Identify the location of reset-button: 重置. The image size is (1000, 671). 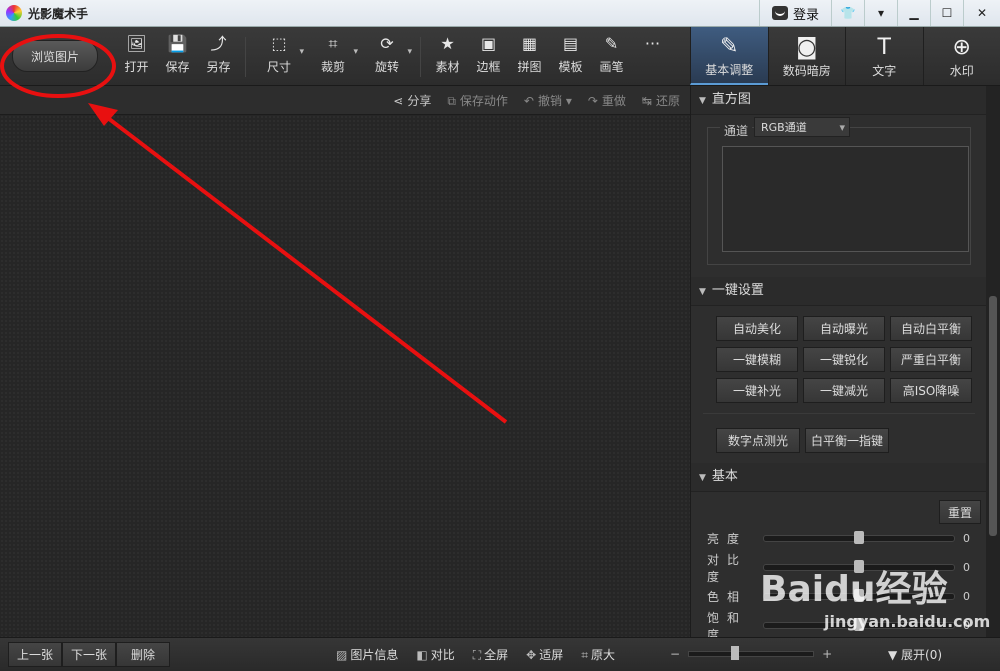
(960, 512).